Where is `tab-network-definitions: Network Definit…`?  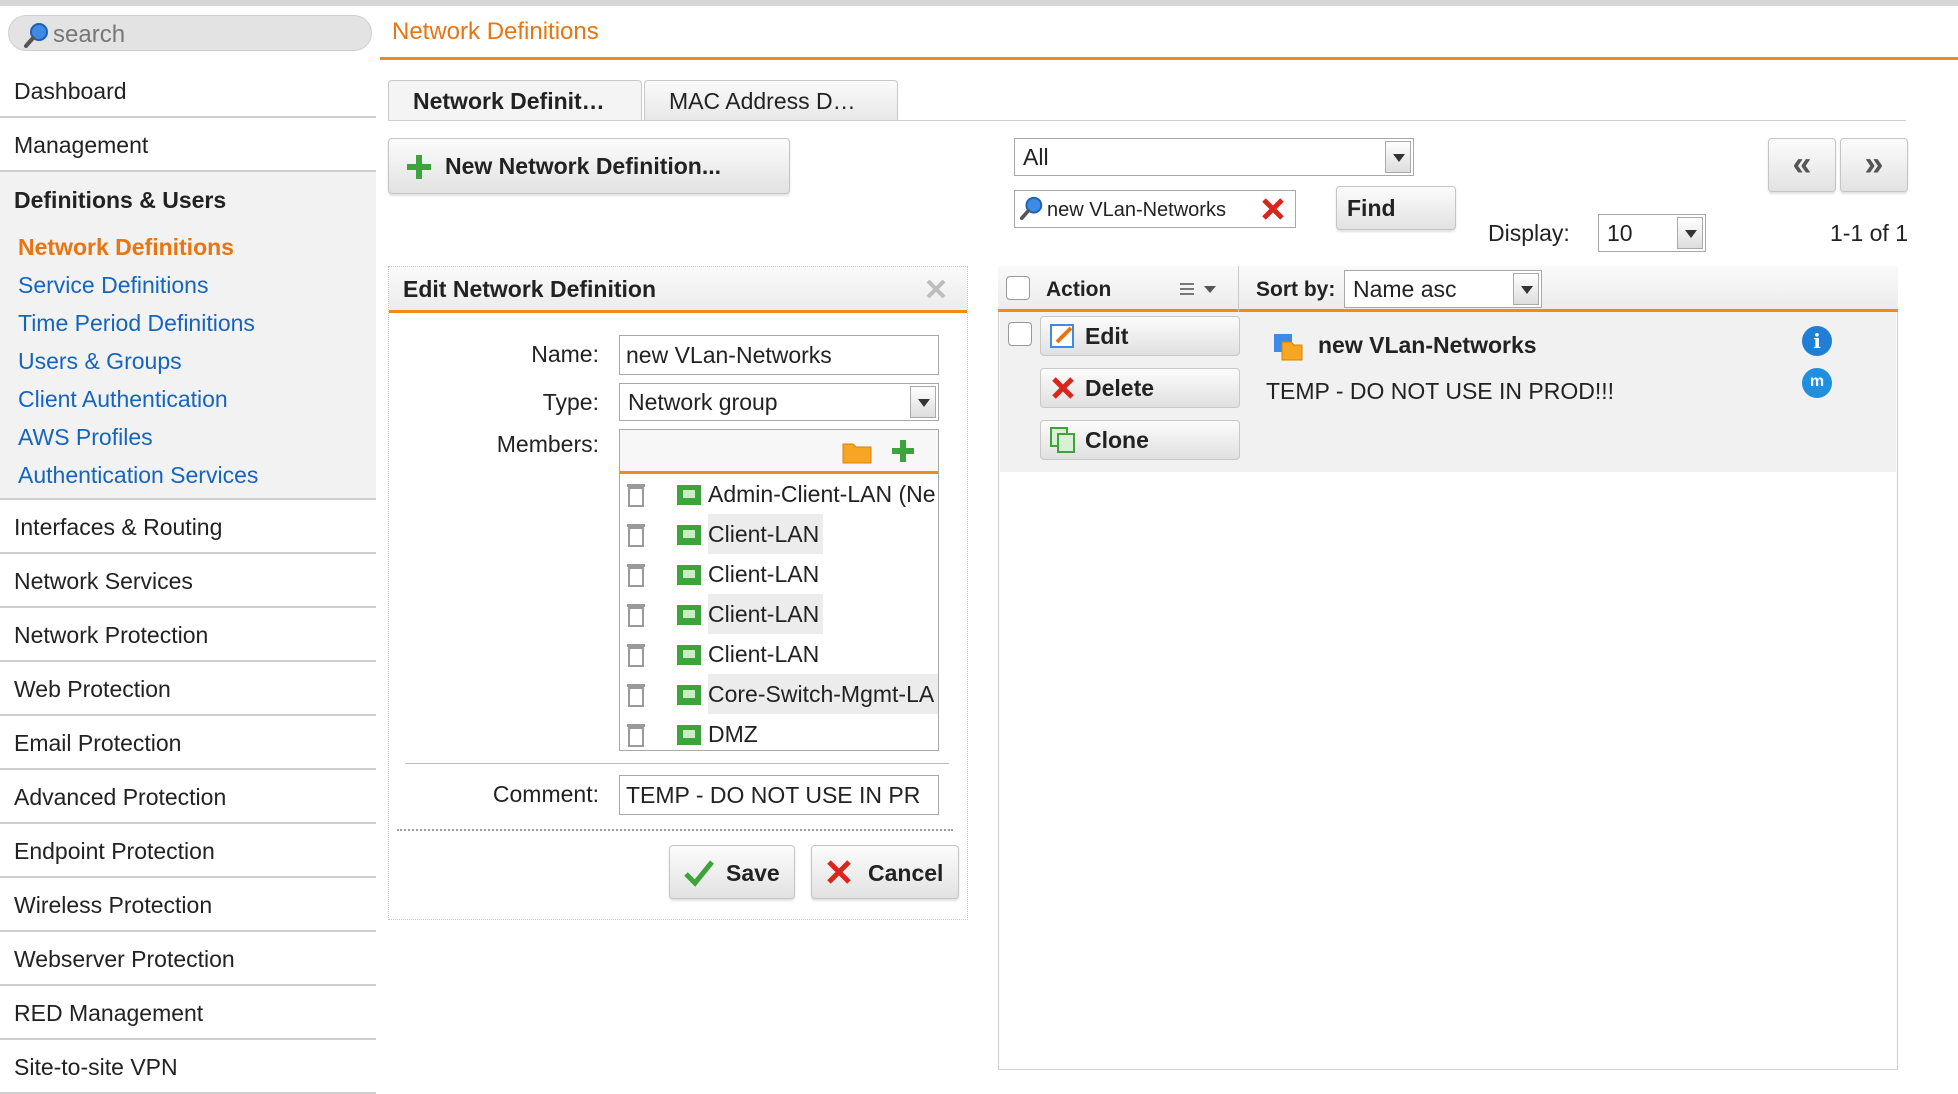
tab-network-definitions: Network Definit… is located at coordinates (515, 100).